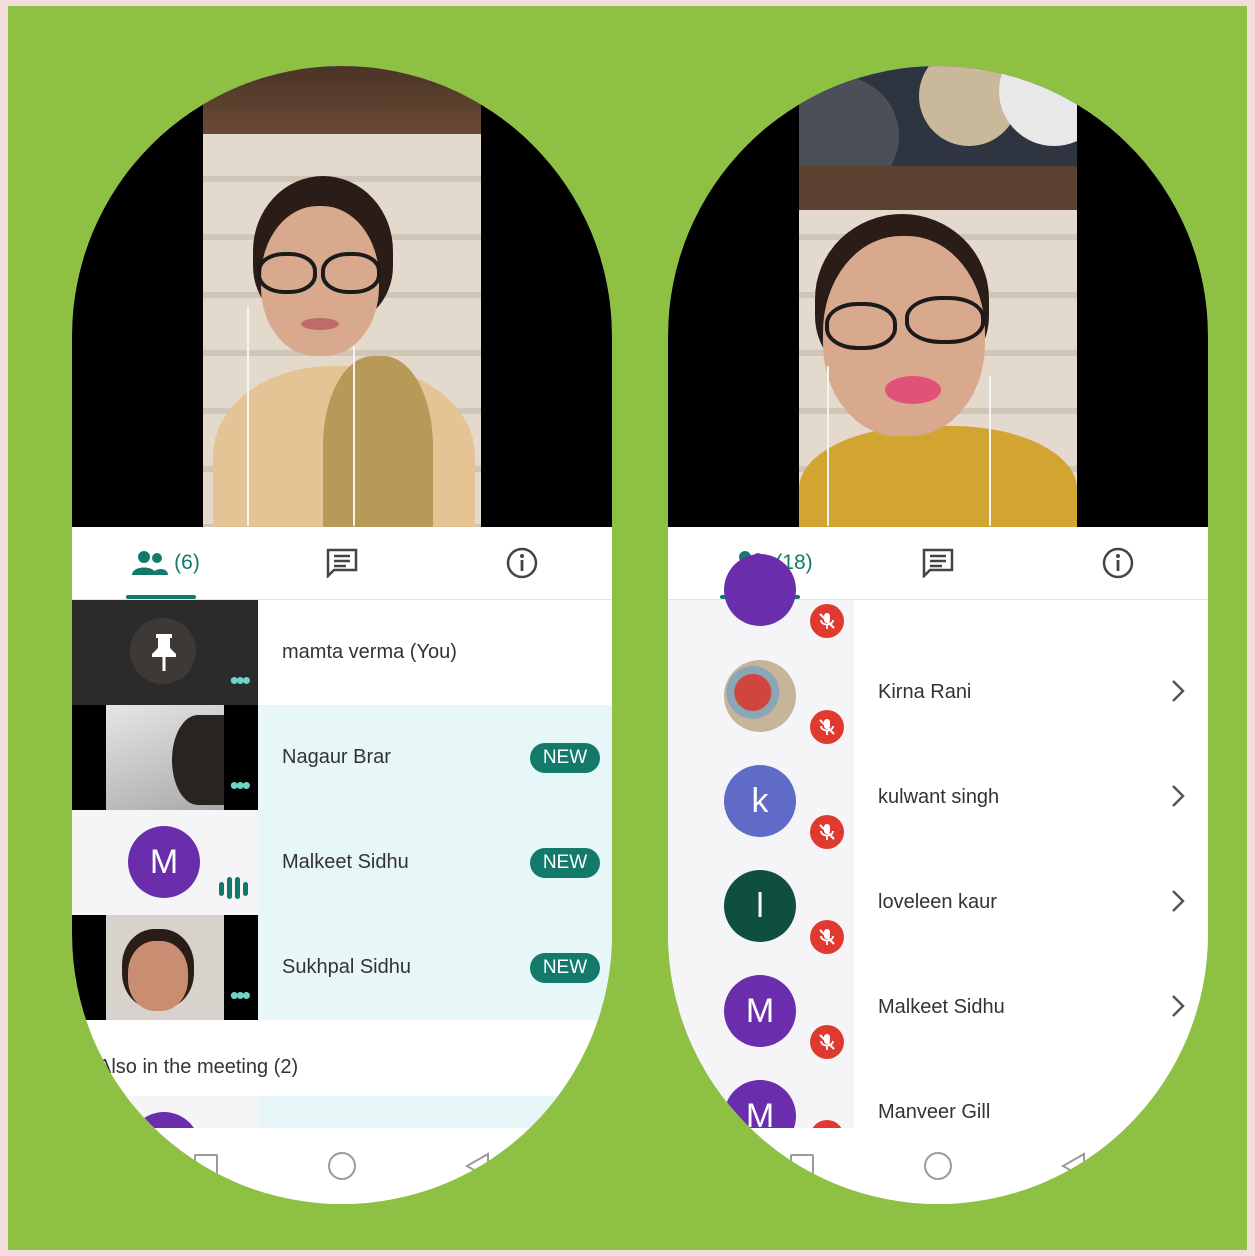 The height and width of the screenshot is (1256, 1255). What do you see at coordinates (187, 562) in the screenshot?
I see `participants-count: (6)` at bounding box center [187, 562].